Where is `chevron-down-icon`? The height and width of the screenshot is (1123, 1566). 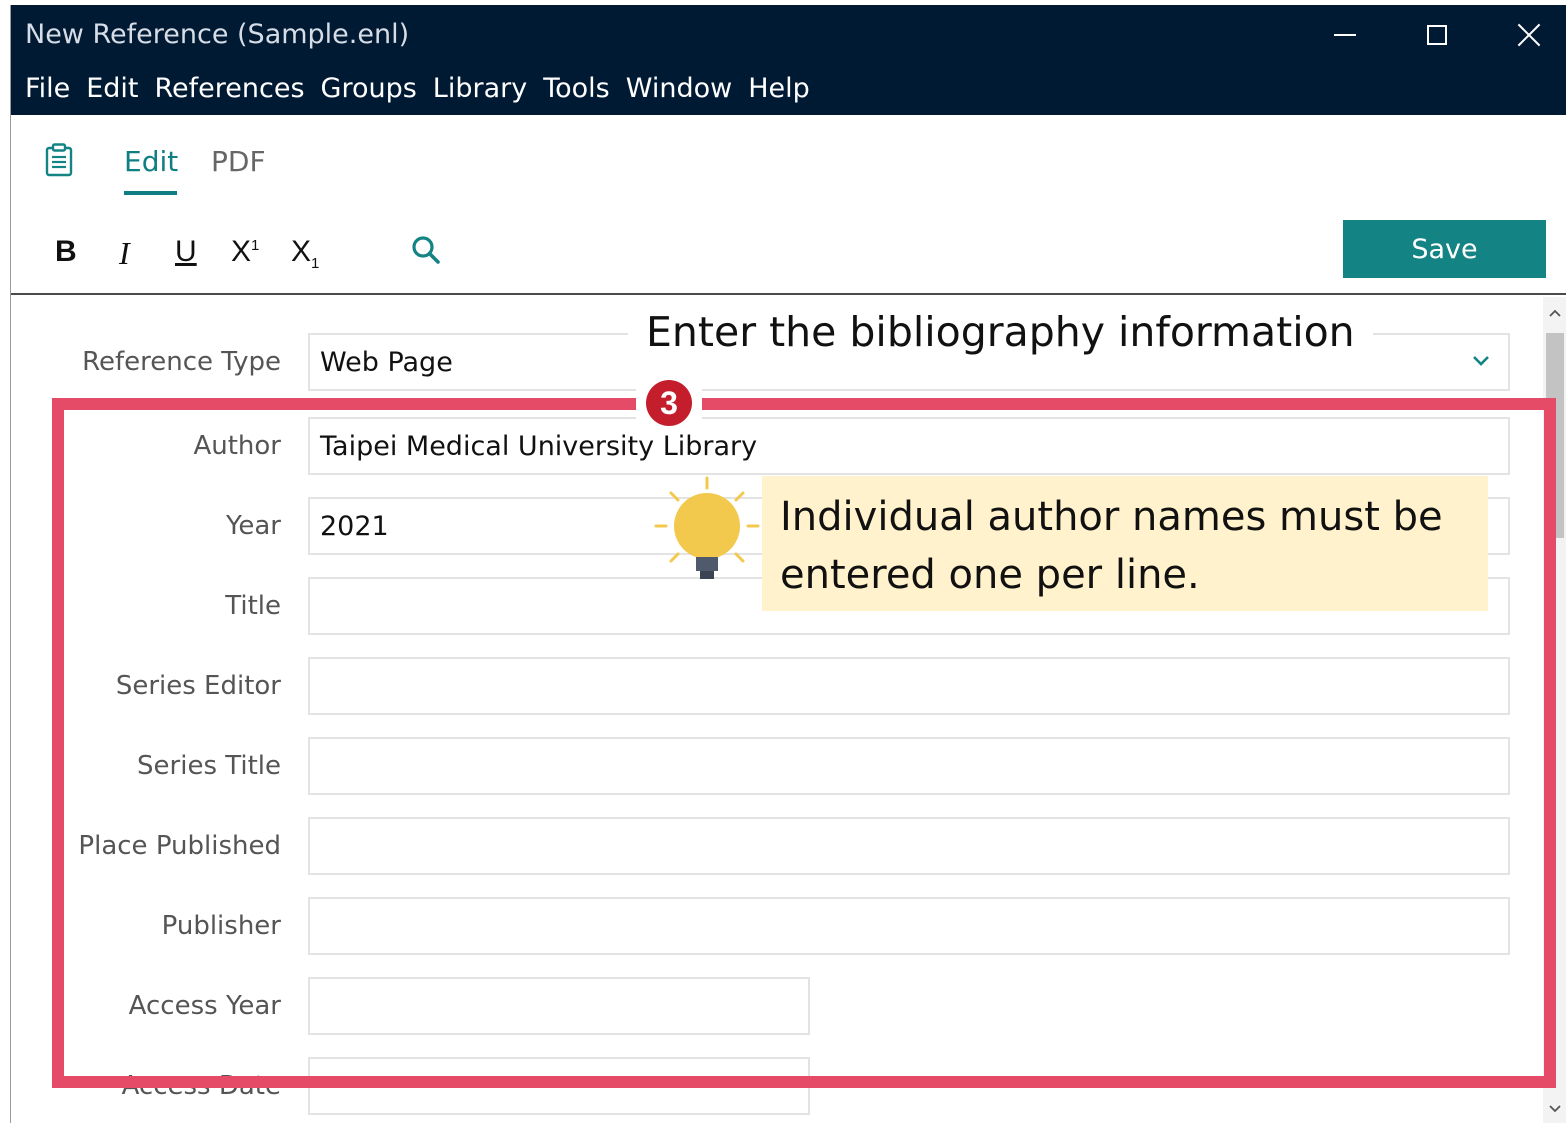 chevron-down-icon is located at coordinates (1481, 361).